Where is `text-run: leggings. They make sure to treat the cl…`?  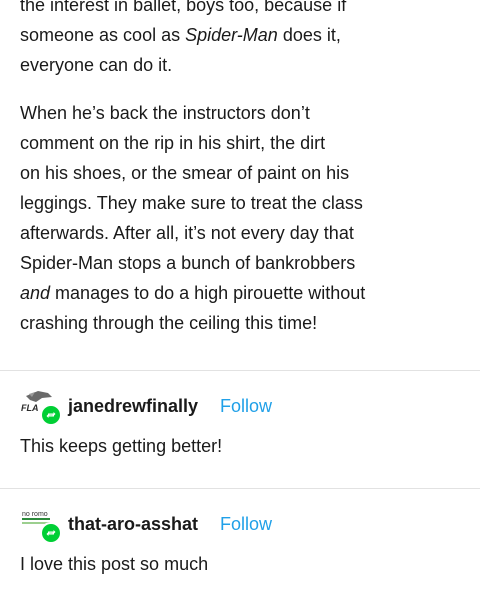 text-run: leggings. They make sure to treat the cl… is located at coordinates (191, 203).